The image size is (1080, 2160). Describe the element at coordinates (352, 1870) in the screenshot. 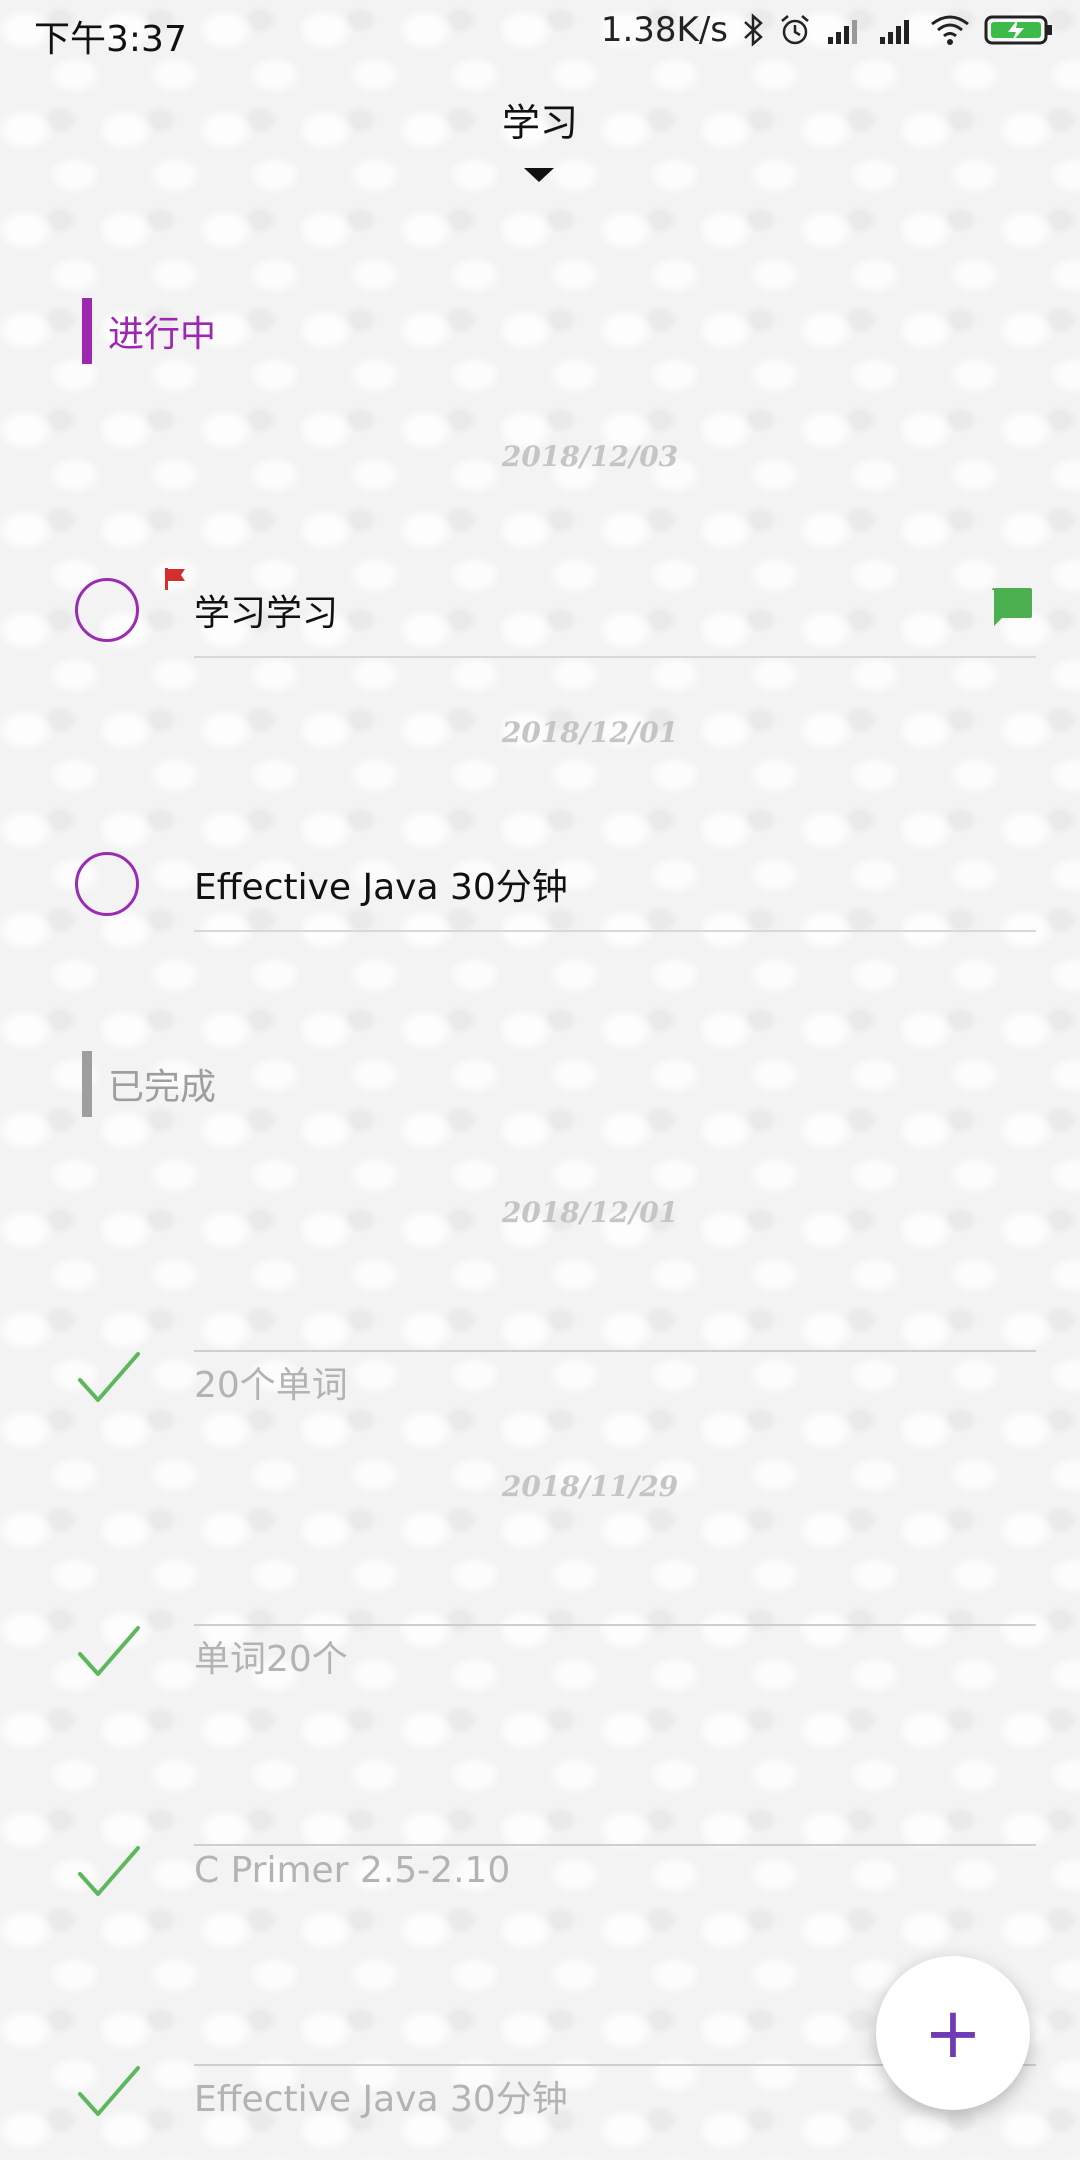

I see `task-title: C Primer 2.5-2.10` at that location.